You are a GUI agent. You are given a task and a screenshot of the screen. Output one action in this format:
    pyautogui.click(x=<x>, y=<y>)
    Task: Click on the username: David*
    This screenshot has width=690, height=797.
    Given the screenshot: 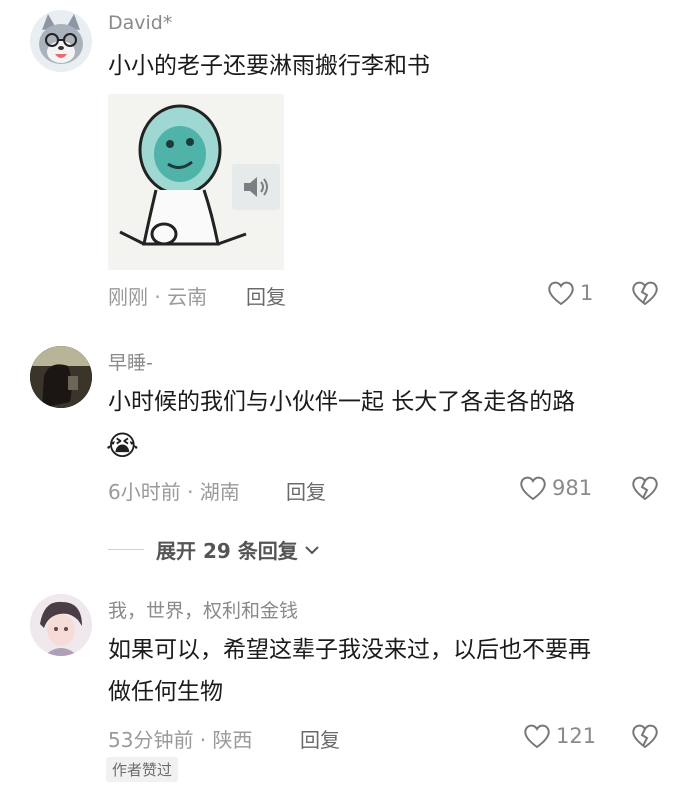 What is the action you would take?
    pyautogui.click(x=140, y=23)
    